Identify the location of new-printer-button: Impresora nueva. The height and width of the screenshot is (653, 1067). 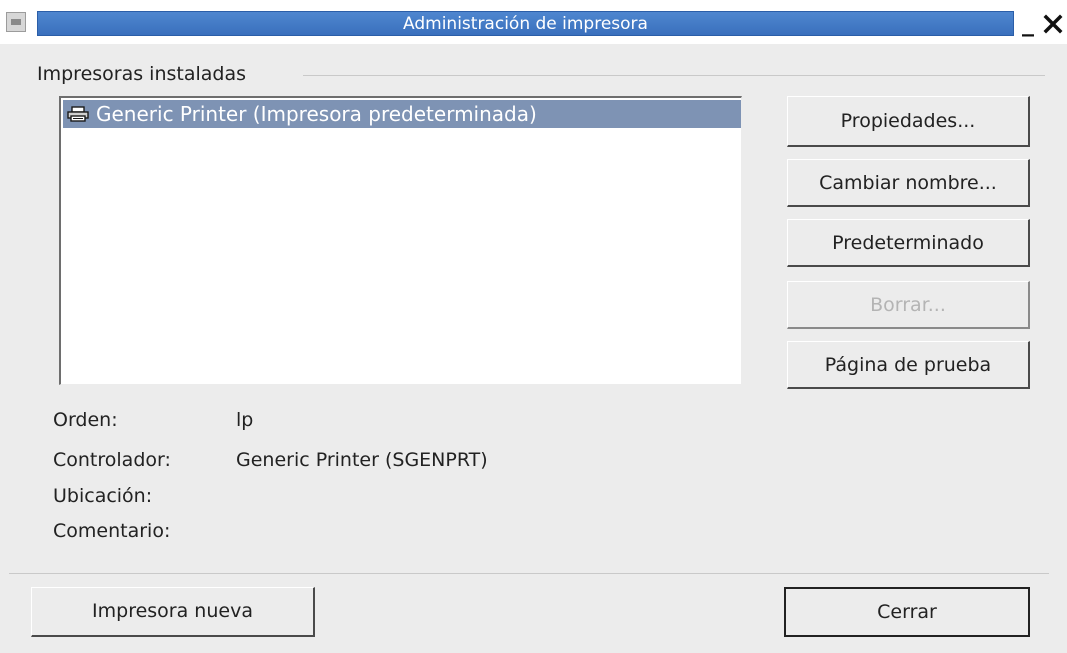
(173, 612).